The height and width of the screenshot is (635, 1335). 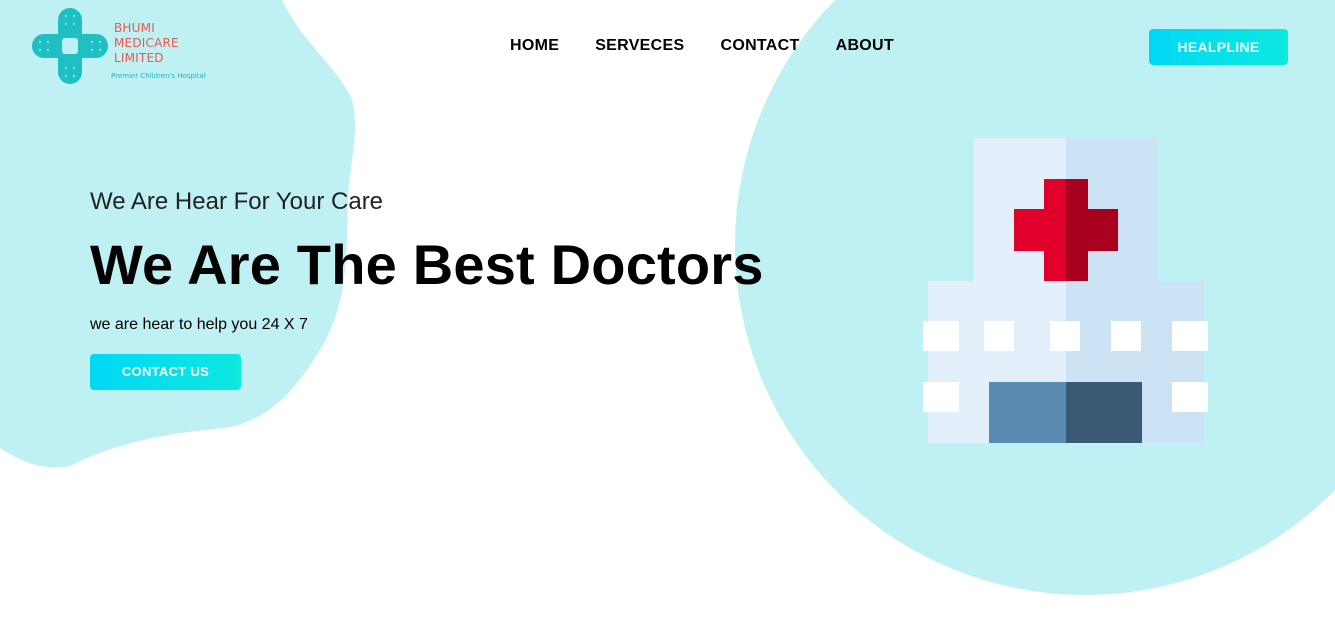 What do you see at coordinates (639, 46) in the screenshot?
I see `nav-services: SERVECES` at bounding box center [639, 46].